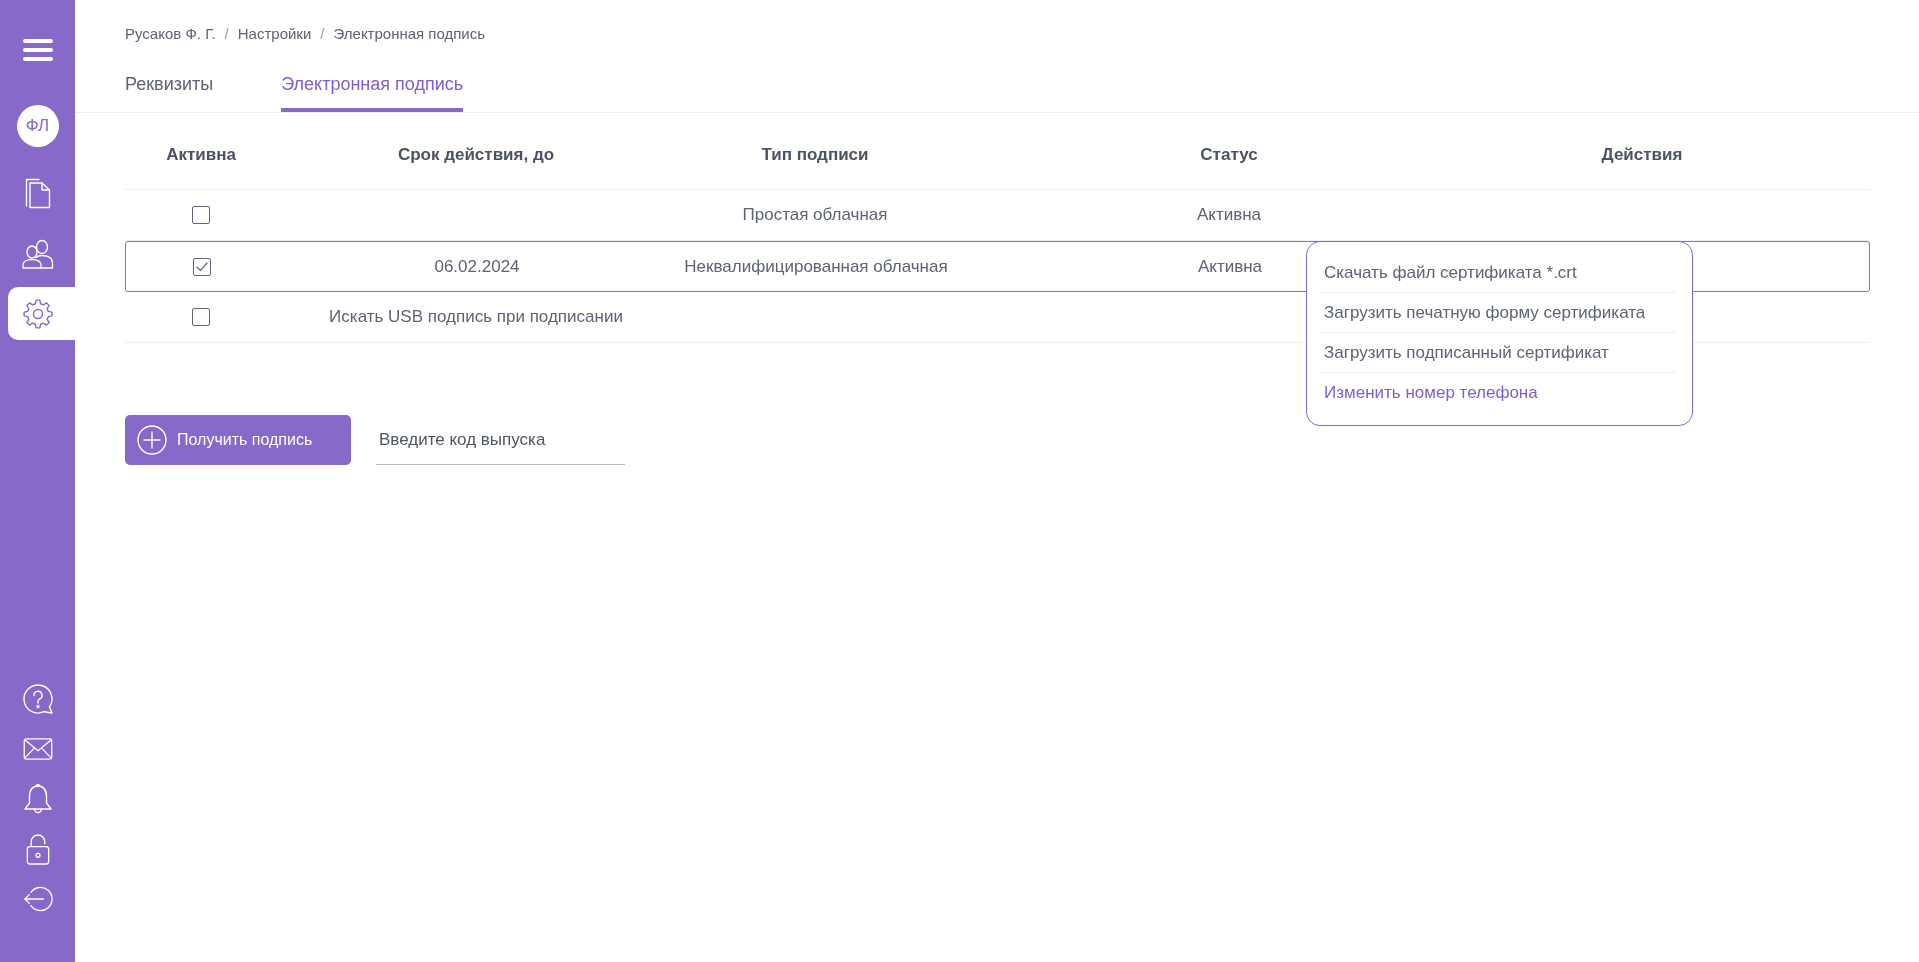 The image size is (1919, 962). Describe the element at coordinates (1642, 154) in the screenshot. I see `column-header: Действия` at that location.